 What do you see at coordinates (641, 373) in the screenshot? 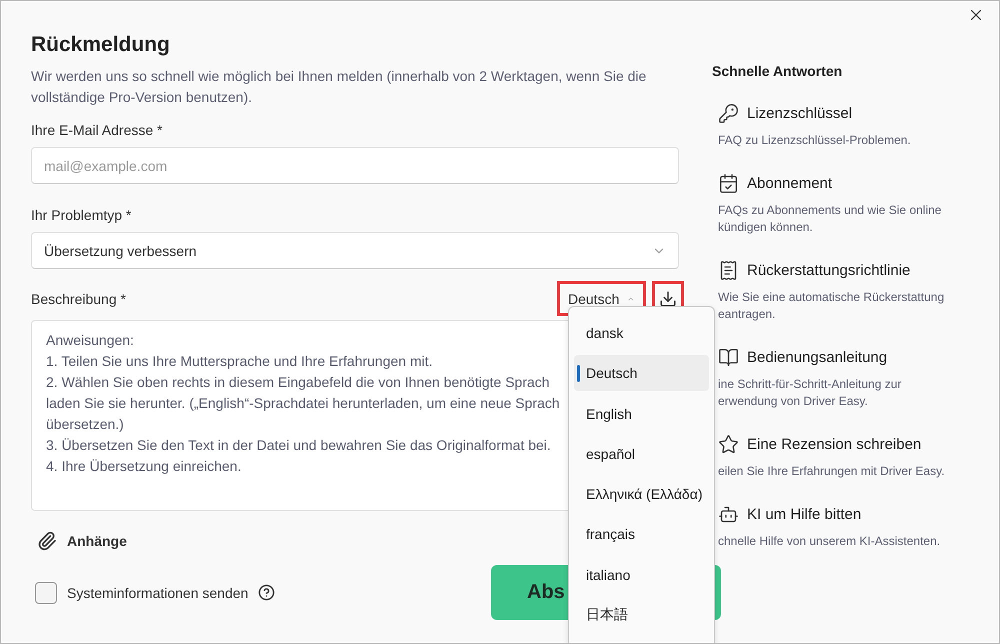
I see `language-option: Deutsch` at bounding box center [641, 373].